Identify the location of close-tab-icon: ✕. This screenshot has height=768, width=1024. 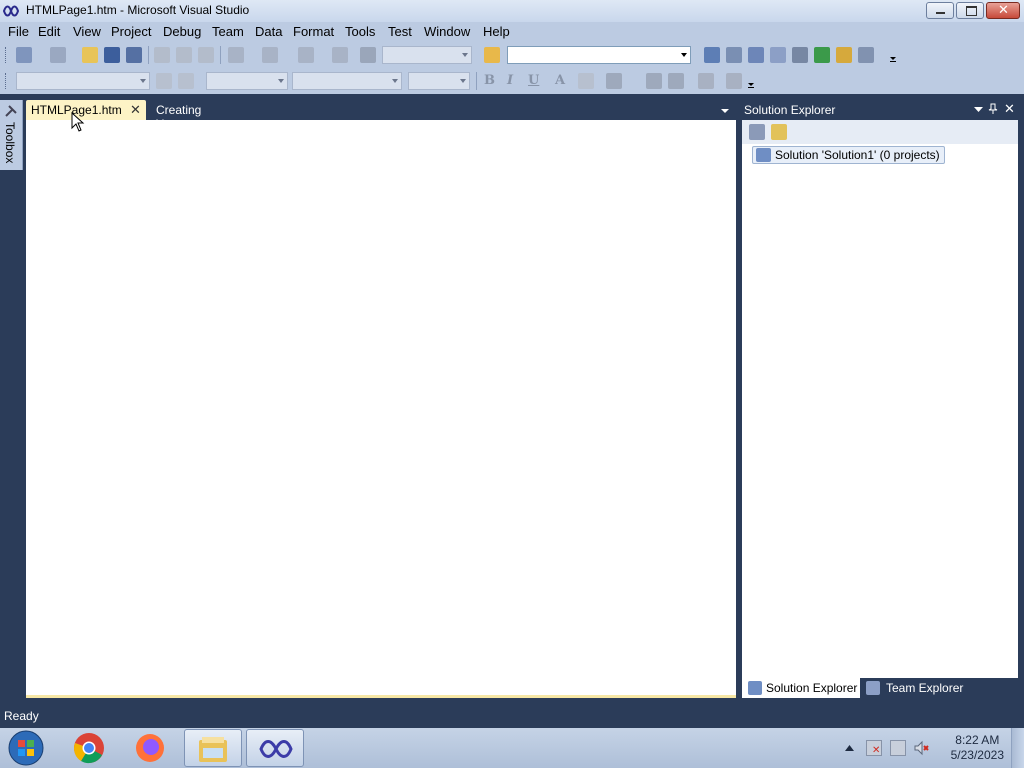
(135, 110).